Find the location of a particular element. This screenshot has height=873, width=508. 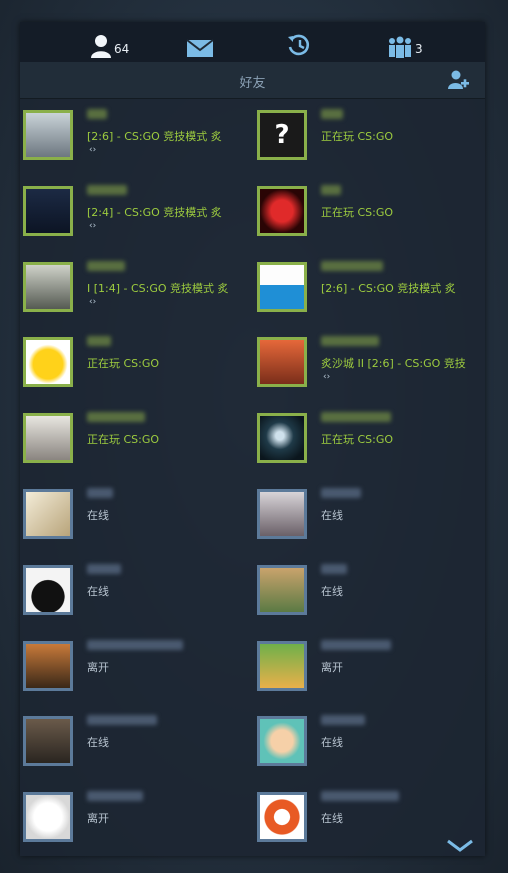

anime-pair-avatar is located at coordinates (282, 514).